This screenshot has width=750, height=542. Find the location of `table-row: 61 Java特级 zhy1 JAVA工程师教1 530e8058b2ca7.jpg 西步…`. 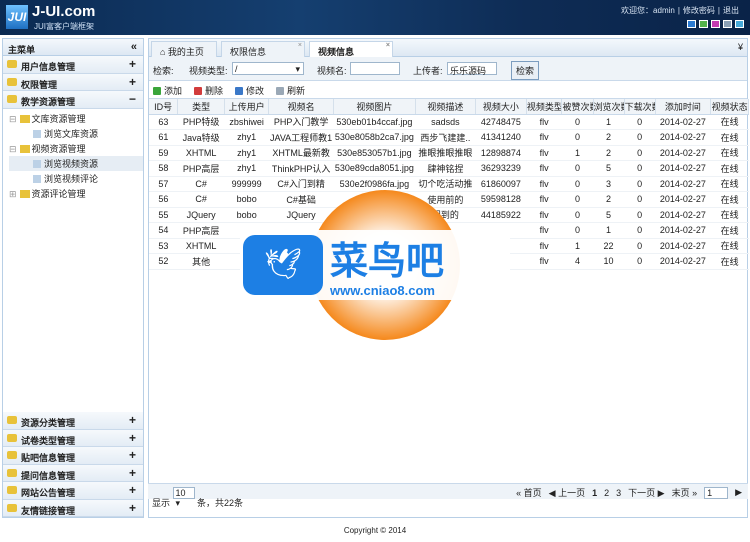

table-row: 61 Java特级 zhy1 JAVA工程师教1 530e8058b2ca7.jpg 西步… is located at coordinates (449, 137).